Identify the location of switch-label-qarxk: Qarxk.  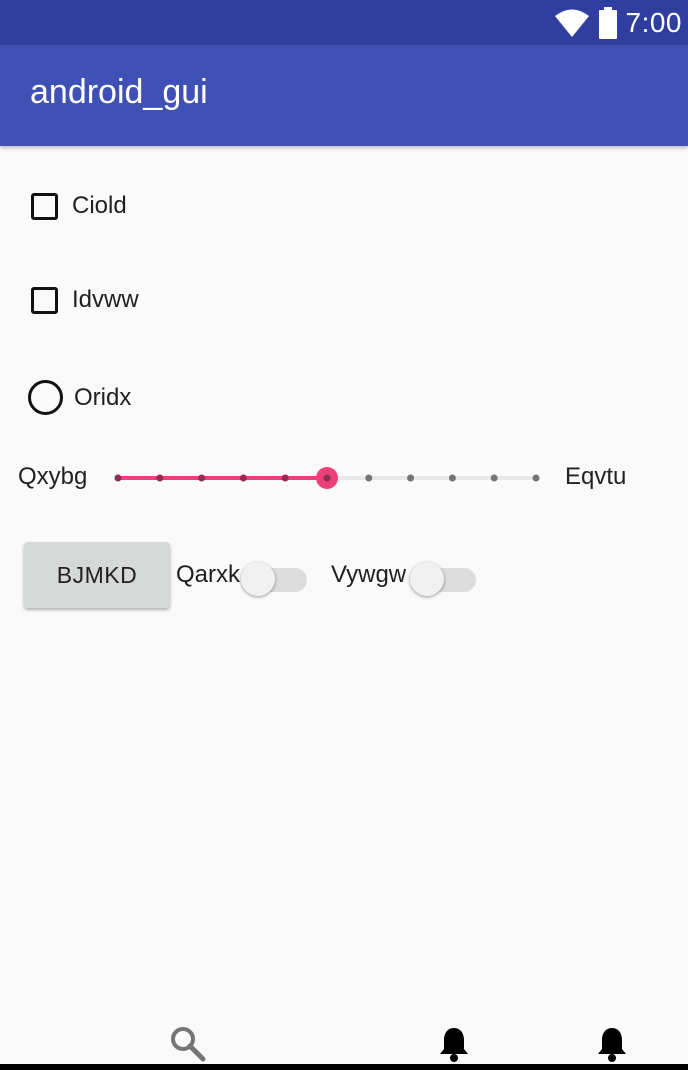
(208, 574).